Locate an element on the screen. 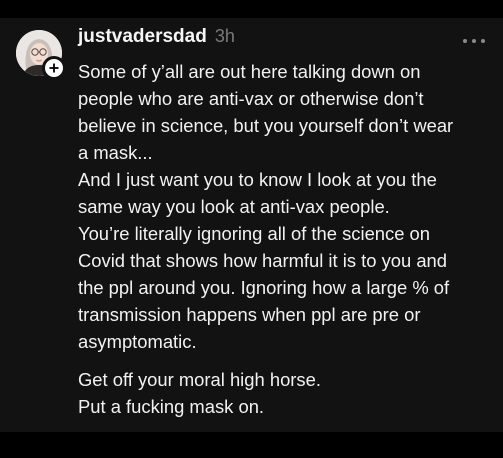 The height and width of the screenshot is (458, 503). more-horizontal-icon is located at coordinates (474, 41).